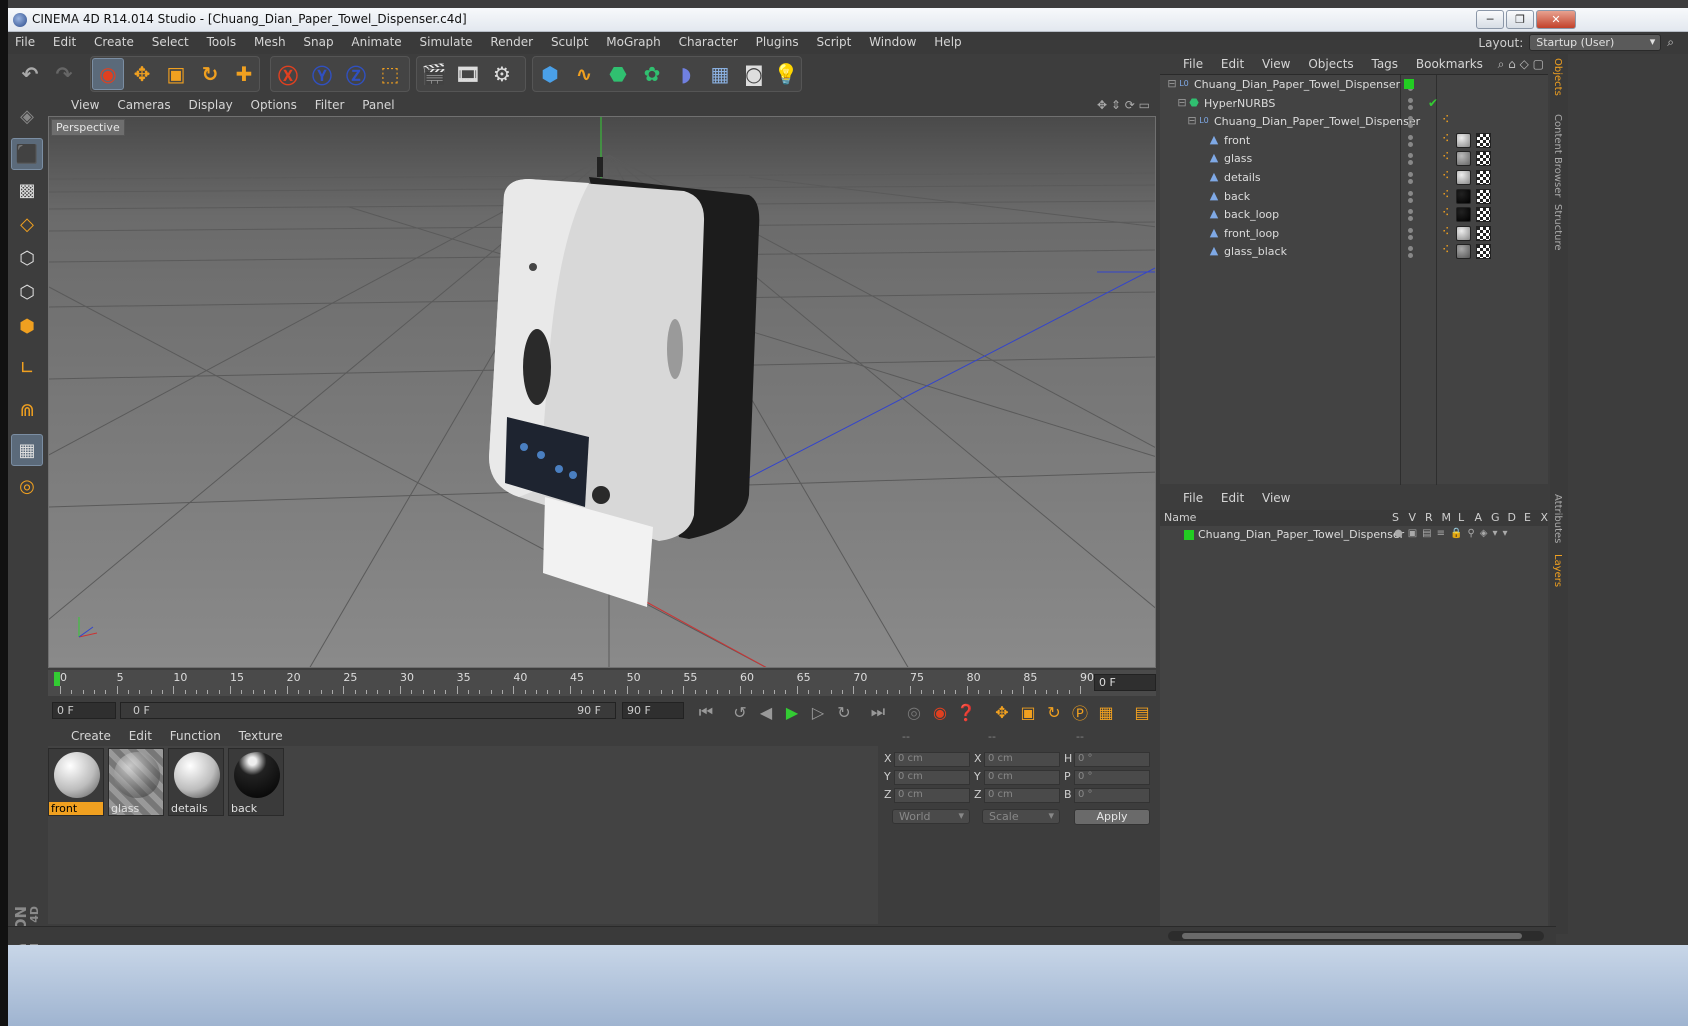  Describe the element at coordinates (64, 42) in the screenshot. I see `menu-edit: Edit` at that location.